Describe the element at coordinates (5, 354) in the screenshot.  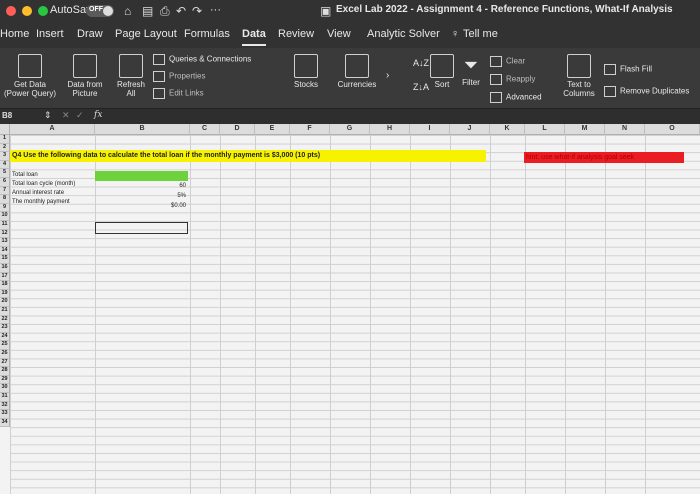
I see `row-header-26: 26` at that location.